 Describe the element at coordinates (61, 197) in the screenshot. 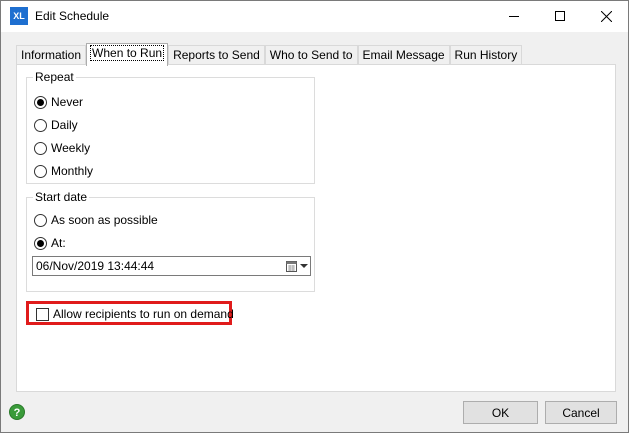

I see `start-date-legend: Start date` at that location.